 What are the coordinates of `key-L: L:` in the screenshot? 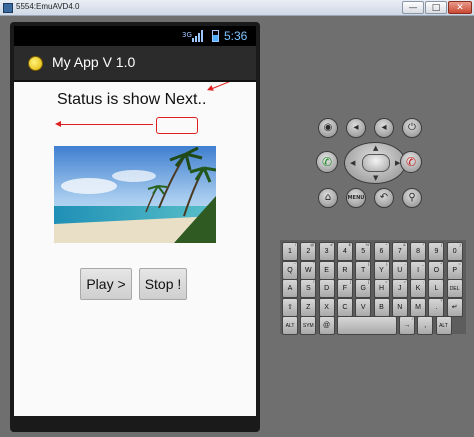 It's located at (436, 288).